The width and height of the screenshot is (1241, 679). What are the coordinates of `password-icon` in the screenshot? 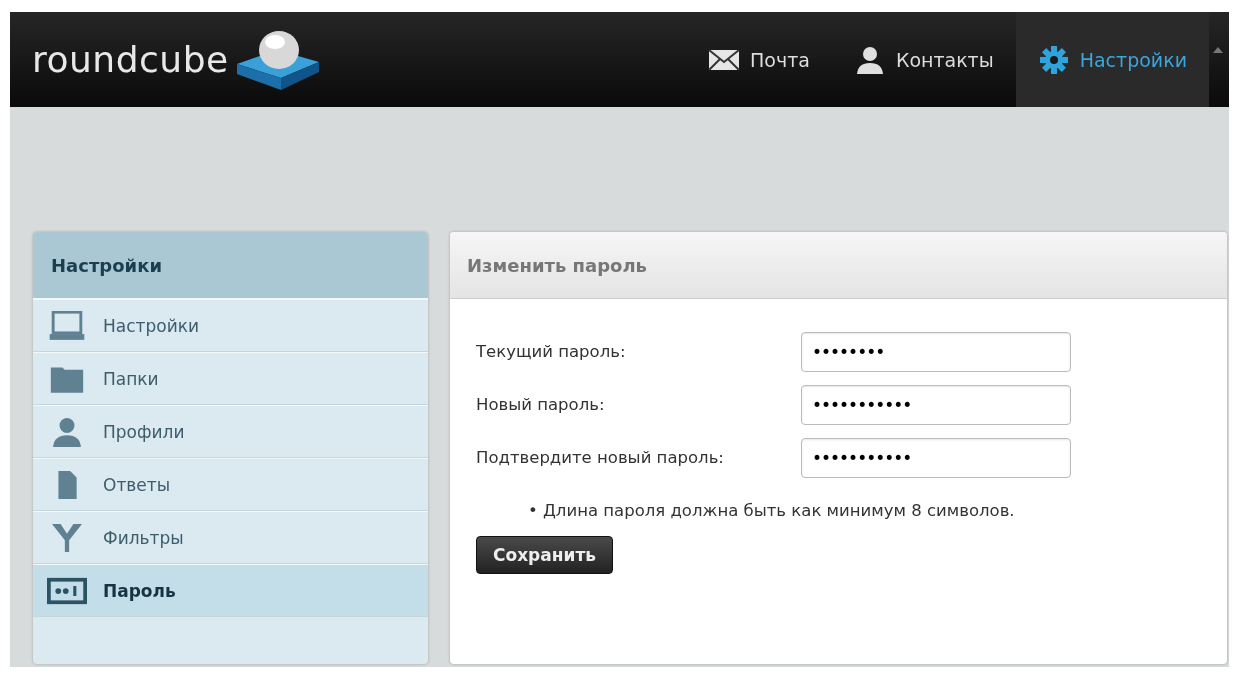 It's located at (67, 590).